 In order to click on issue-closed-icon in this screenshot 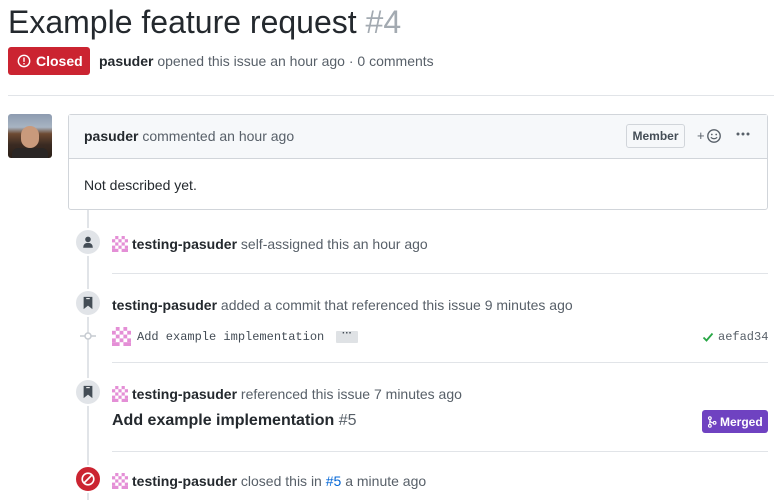, I will do `click(24, 61)`.